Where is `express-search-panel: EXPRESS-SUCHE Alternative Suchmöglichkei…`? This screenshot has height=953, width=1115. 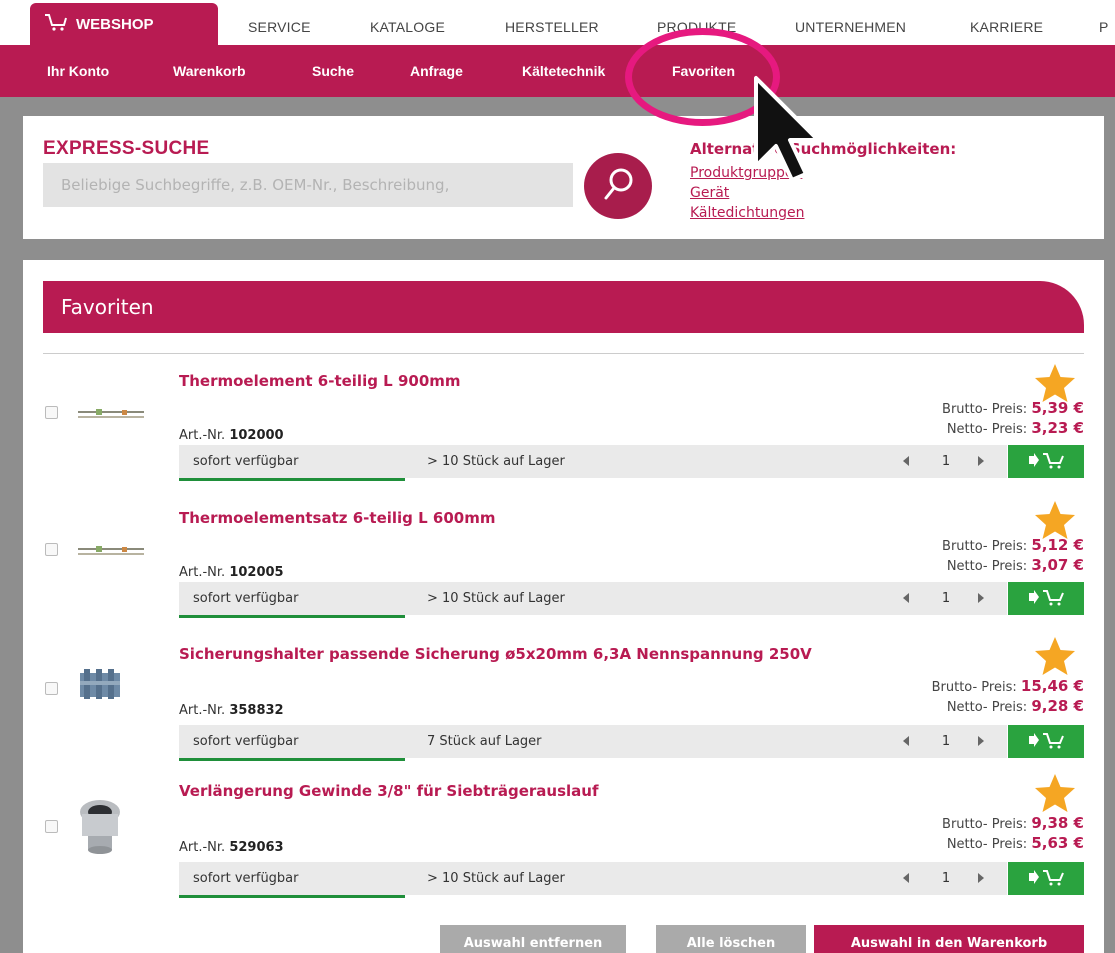 express-search-panel: EXPRESS-SUCHE Alternative Suchmöglichkei… is located at coordinates (563, 177).